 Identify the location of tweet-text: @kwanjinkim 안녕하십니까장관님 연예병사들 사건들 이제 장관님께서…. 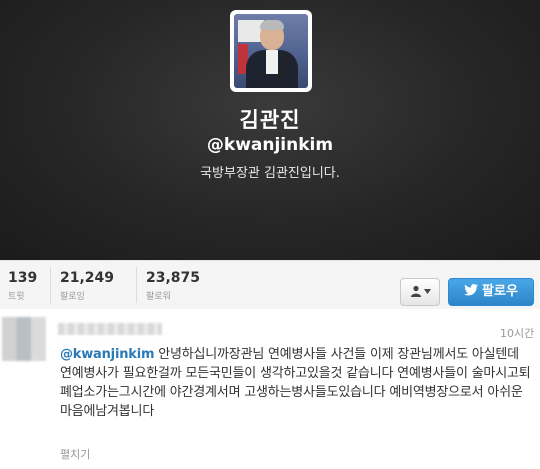
(297, 383).